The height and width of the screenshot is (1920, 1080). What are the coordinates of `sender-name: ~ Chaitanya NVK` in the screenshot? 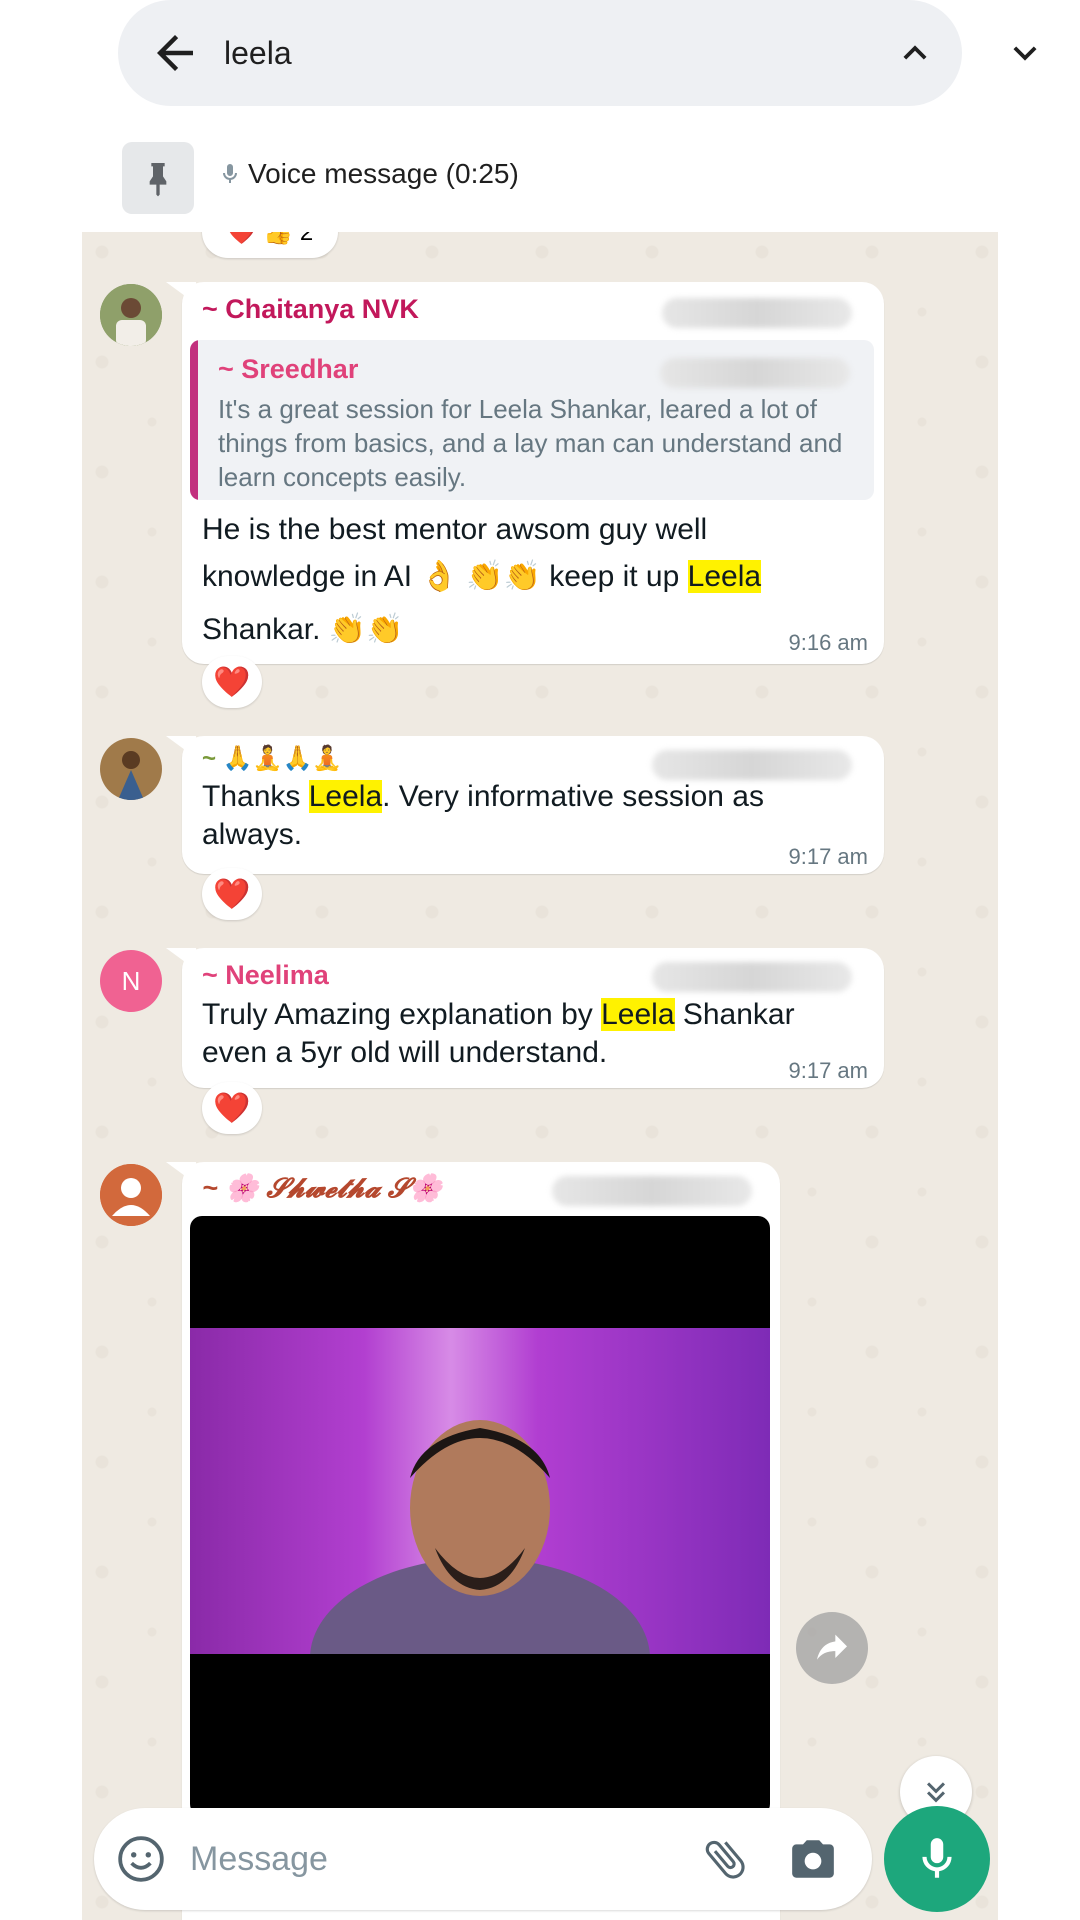 It's located at (310, 309).